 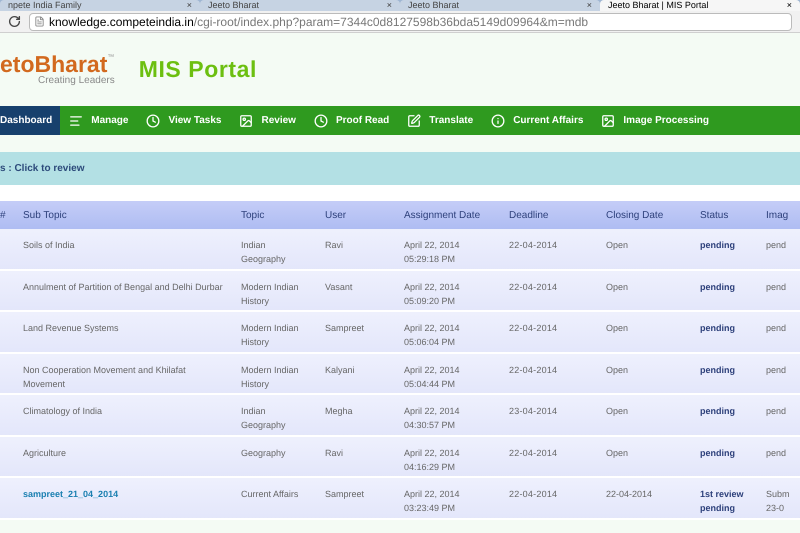 I want to click on table-cell-text: Non Cooperation Movement and Khilafat Movement, so click(x=105, y=377).